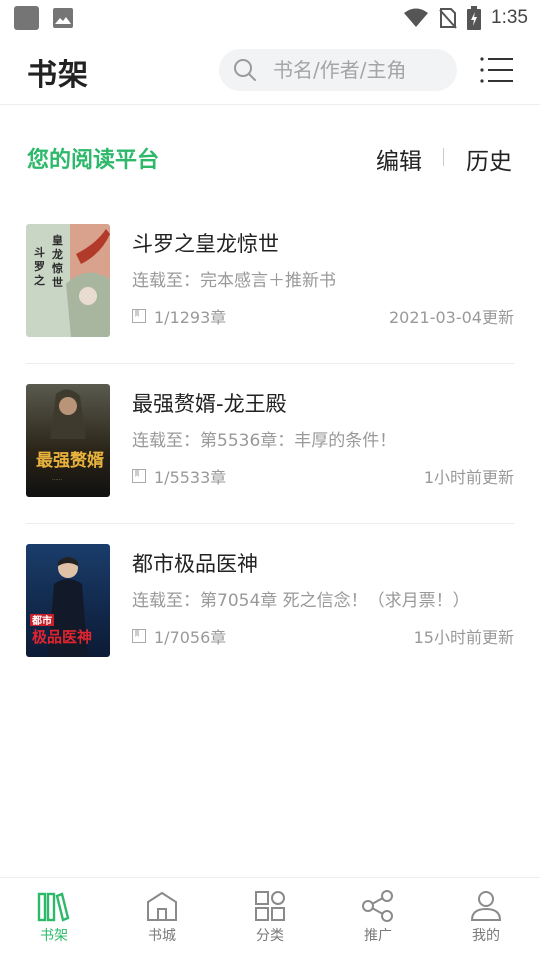 Image resolution: width=540 pixels, height=961 pixels. I want to click on book-title: 都市极品医神, so click(195, 564).